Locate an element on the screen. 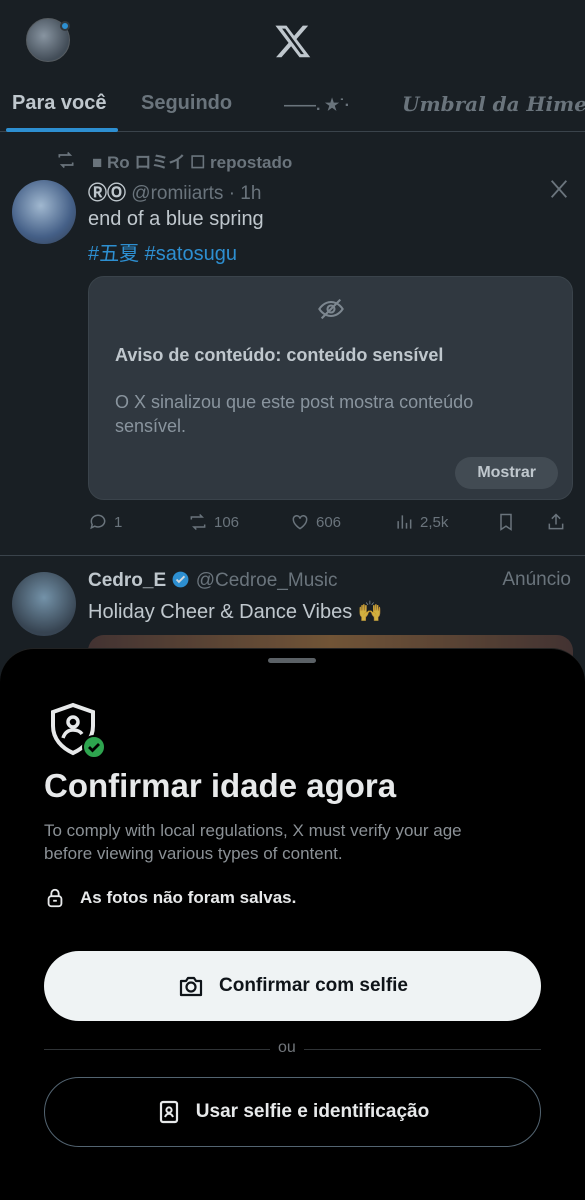  privacy-notice-text: As fotos não foram salvas. is located at coordinates (188, 897).